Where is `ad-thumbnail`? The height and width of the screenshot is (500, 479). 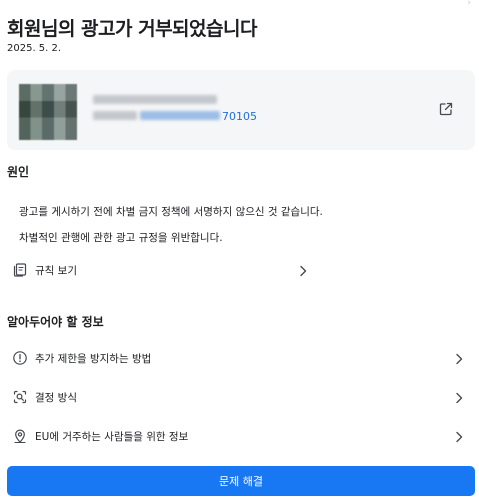
ad-thumbnail is located at coordinates (48, 112).